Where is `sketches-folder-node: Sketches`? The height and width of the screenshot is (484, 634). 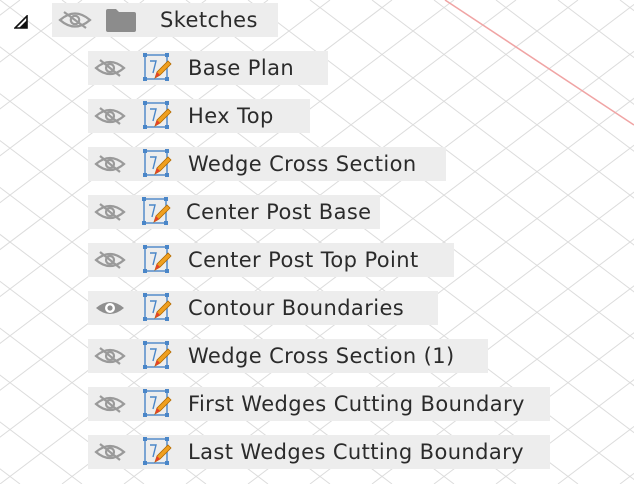
sketches-folder-node: Sketches is located at coordinates (165, 20).